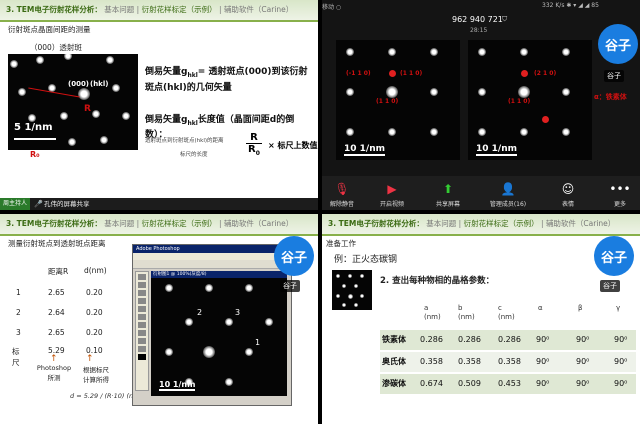  I want to click on start-video-button: ▶ 开启视频, so click(392, 195).